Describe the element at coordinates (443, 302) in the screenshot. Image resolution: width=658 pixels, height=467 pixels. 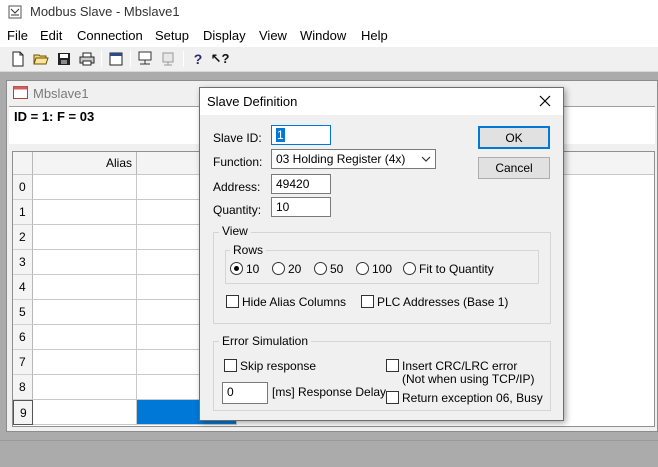
I see `plc-addresses-label: PLC Addresses (Base 1)` at that location.